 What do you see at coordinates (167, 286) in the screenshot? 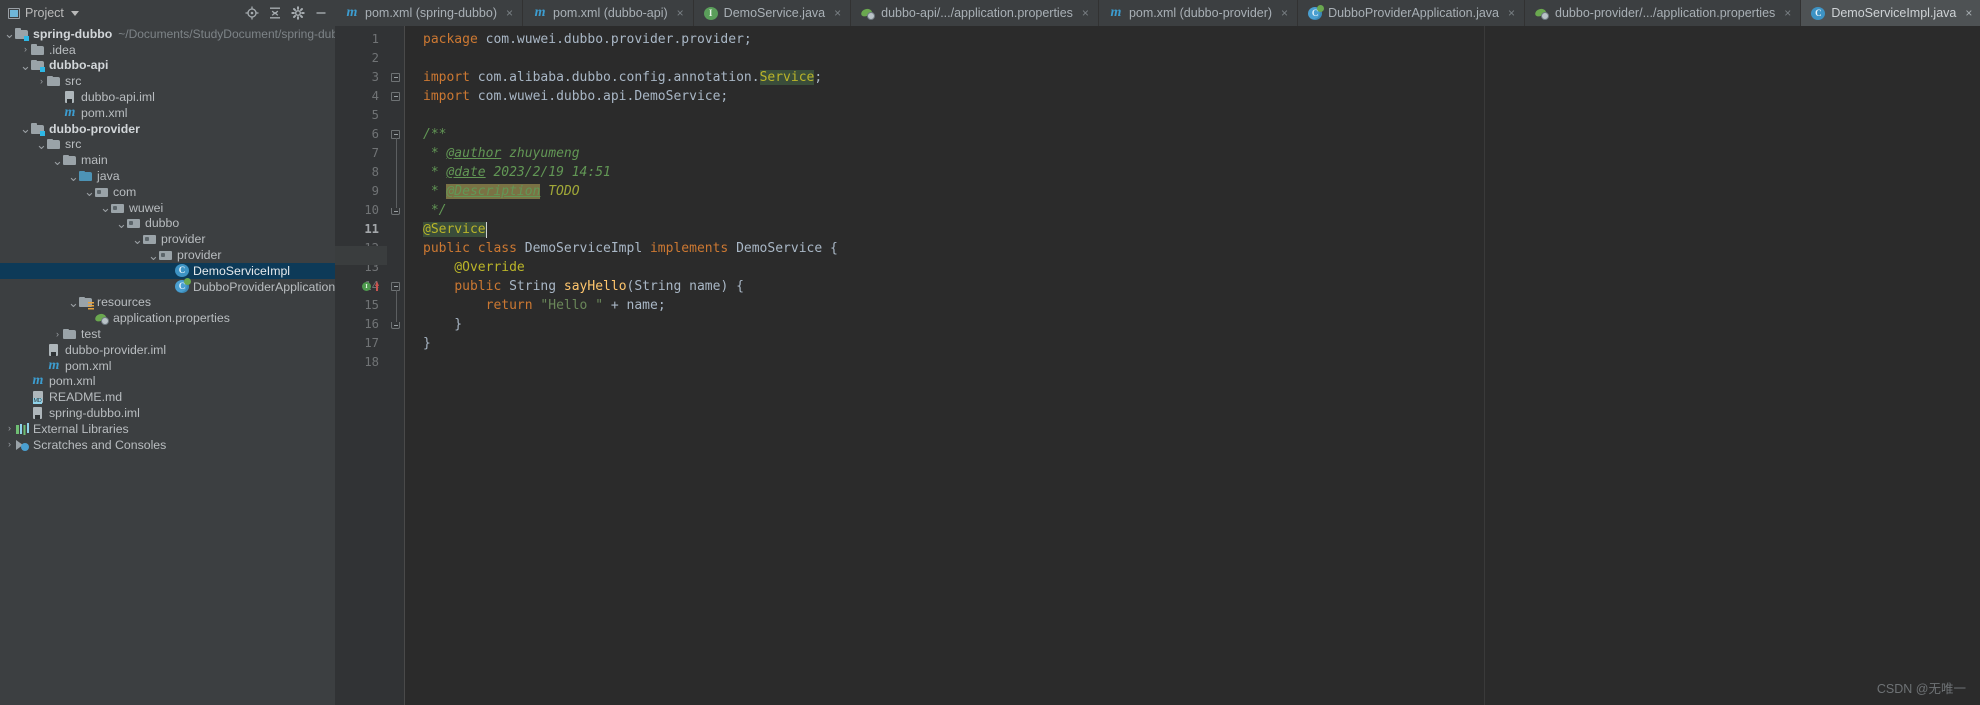
I see `tree-item: C DubboProviderApplication` at bounding box center [167, 286].